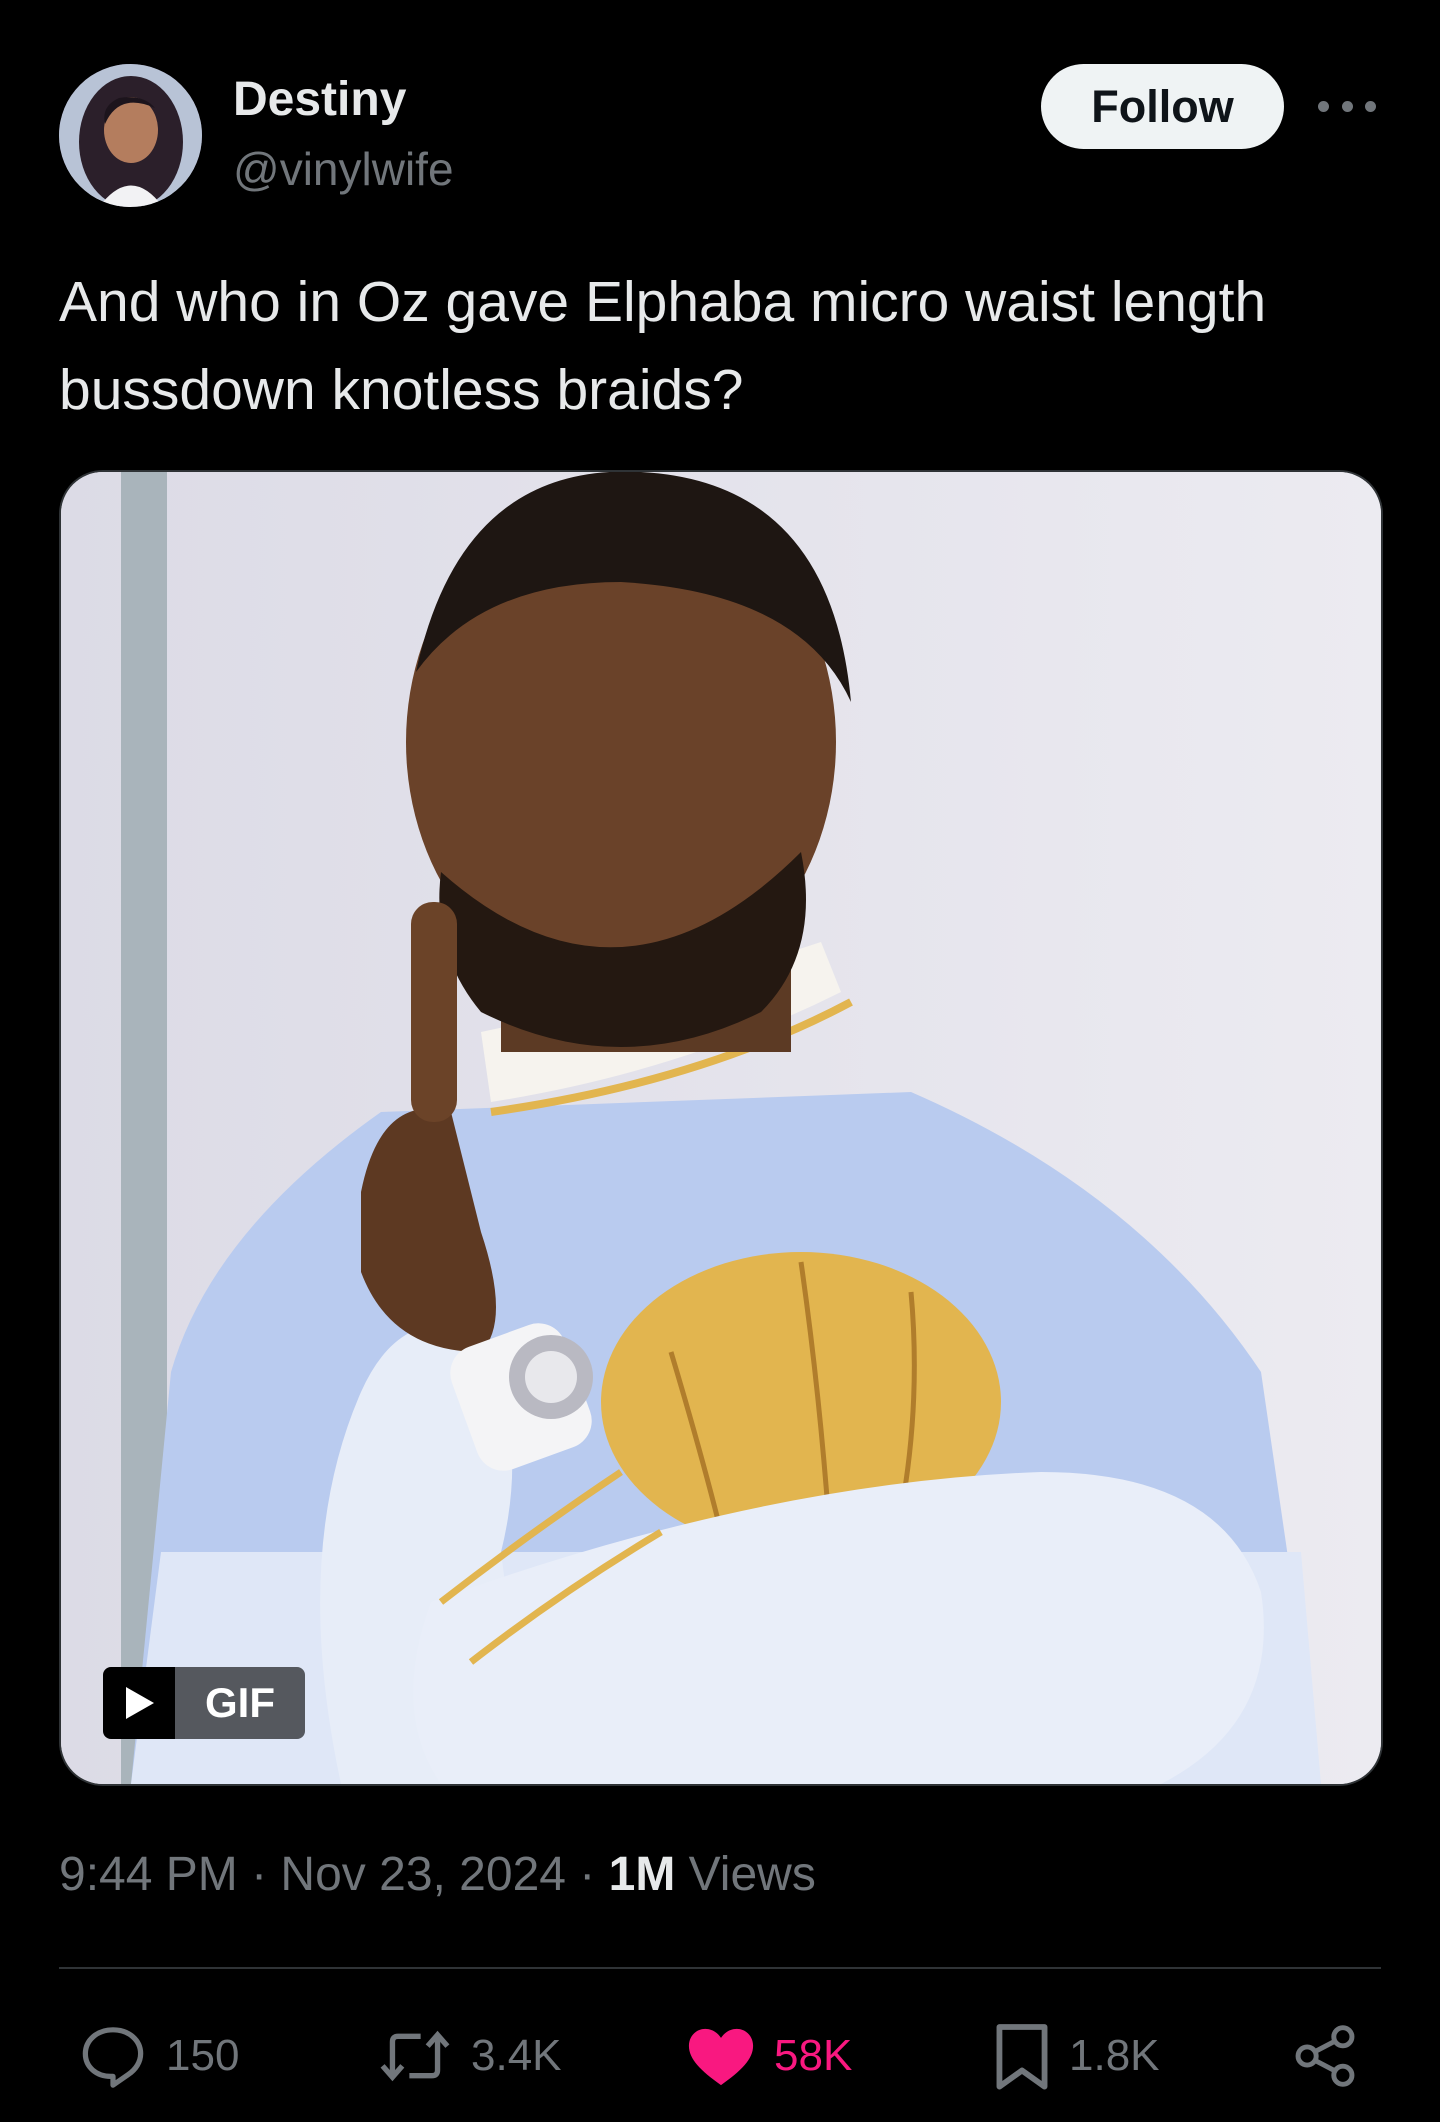 This screenshot has height=2122, width=1440. What do you see at coordinates (415, 2056) in the screenshot?
I see `repost-icon` at bounding box center [415, 2056].